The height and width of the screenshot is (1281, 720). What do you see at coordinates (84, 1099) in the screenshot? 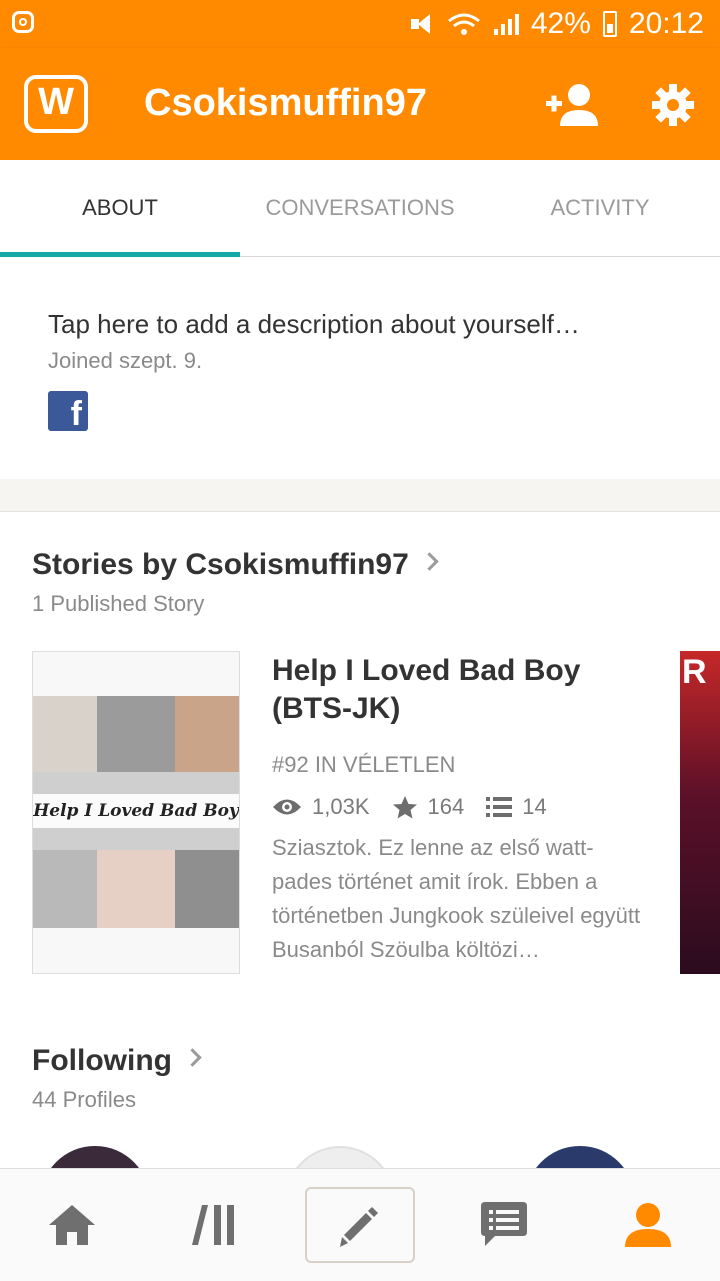
I see `following-count: 44 Profiles` at bounding box center [84, 1099].